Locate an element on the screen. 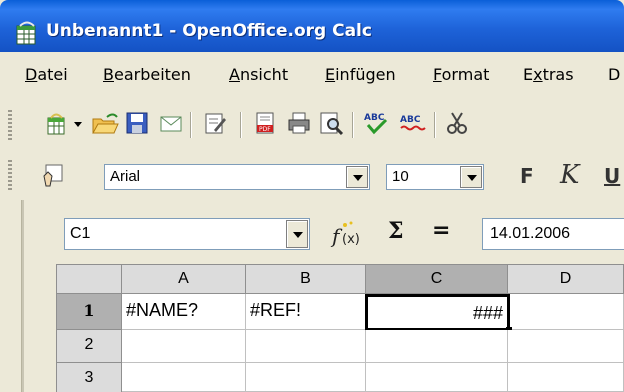  column-header-b: B is located at coordinates (306, 279).